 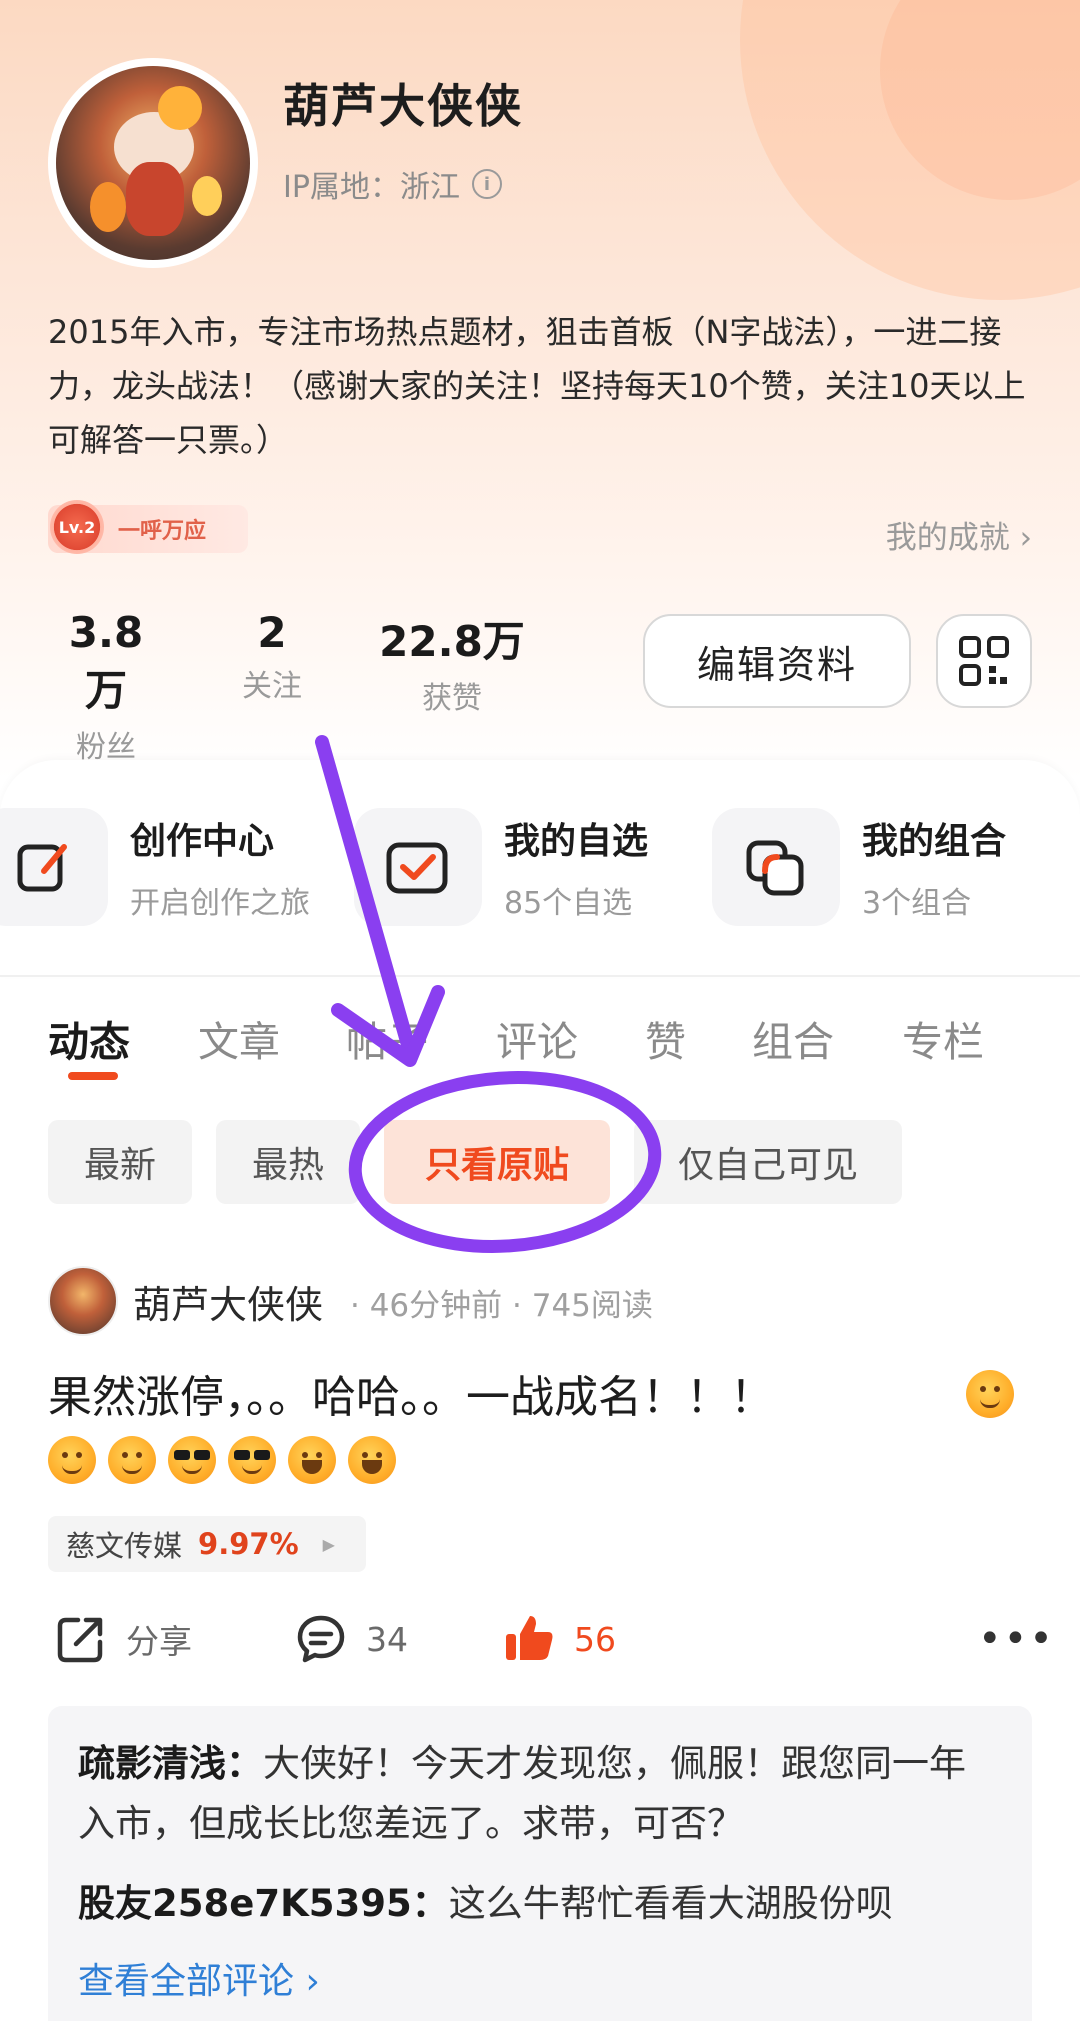 What do you see at coordinates (776, 867) in the screenshot?
I see `portfolio-icon` at bounding box center [776, 867].